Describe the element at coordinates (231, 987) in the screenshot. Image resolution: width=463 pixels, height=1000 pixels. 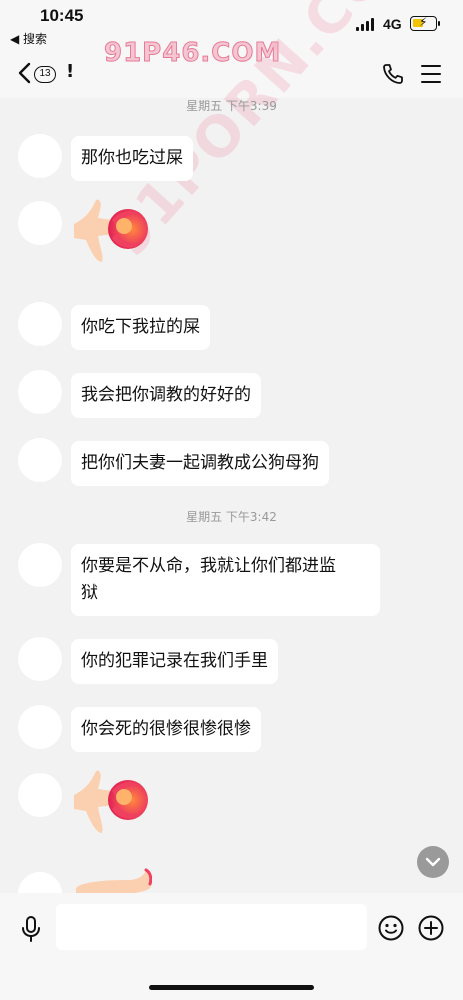
I see `home-indicator` at that location.